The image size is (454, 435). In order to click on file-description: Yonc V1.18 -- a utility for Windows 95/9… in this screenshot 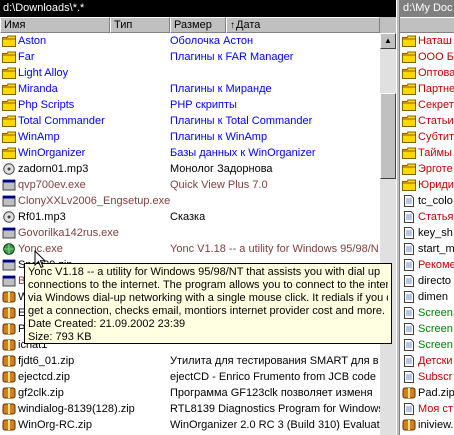, I will do `click(274, 249)`.